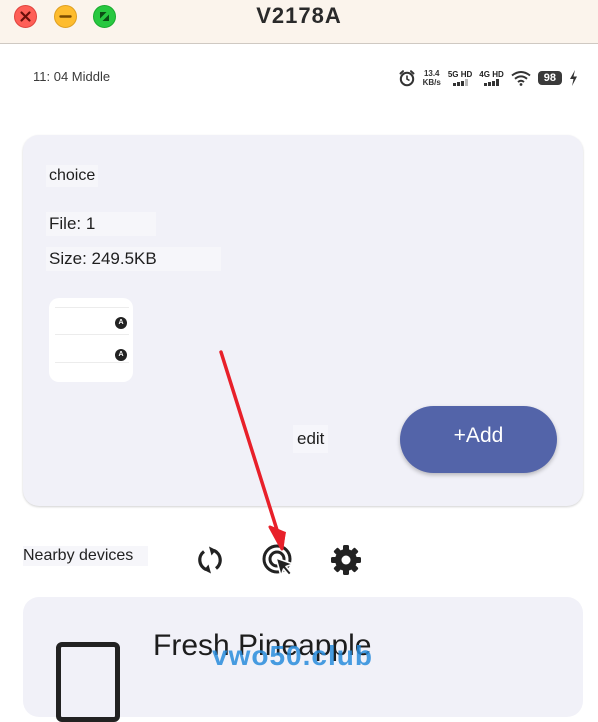 The height and width of the screenshot is (722, 598). What do you see at coordinates (431, 73) in the screenshot?
I see `network-speed-value: 13.4` at bounding box center [431, 73].